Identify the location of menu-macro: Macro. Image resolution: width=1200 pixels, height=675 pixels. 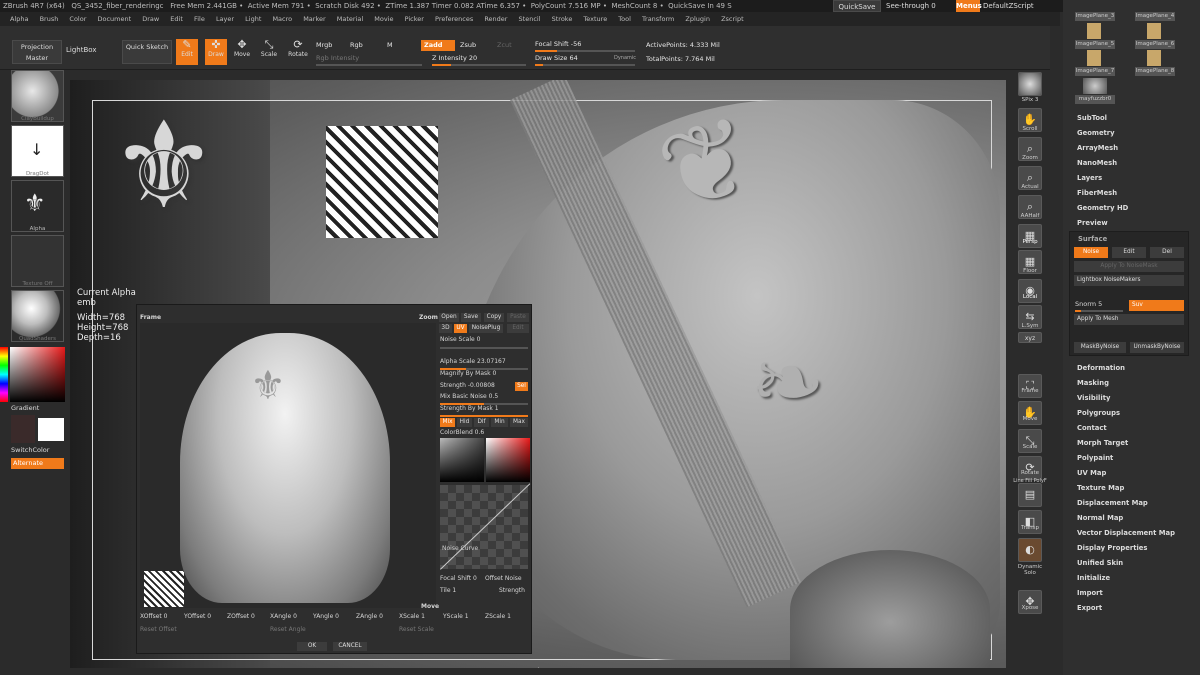
(282, 19).